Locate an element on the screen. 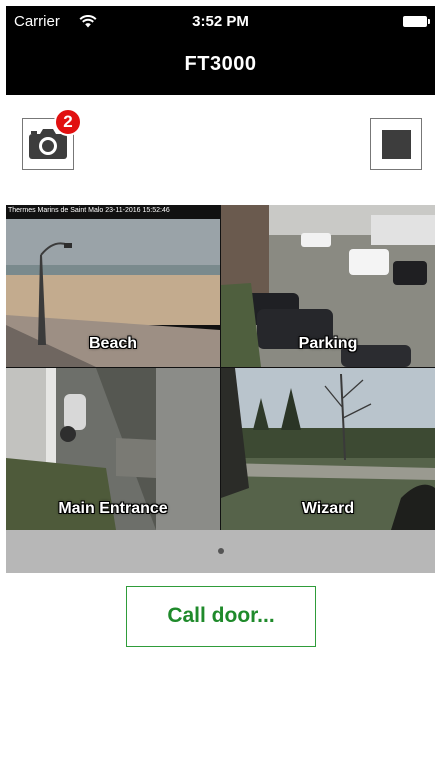 This screenshot has height=774, width=435. status-time: 3:52 PM is located at coordinates (220, 21).